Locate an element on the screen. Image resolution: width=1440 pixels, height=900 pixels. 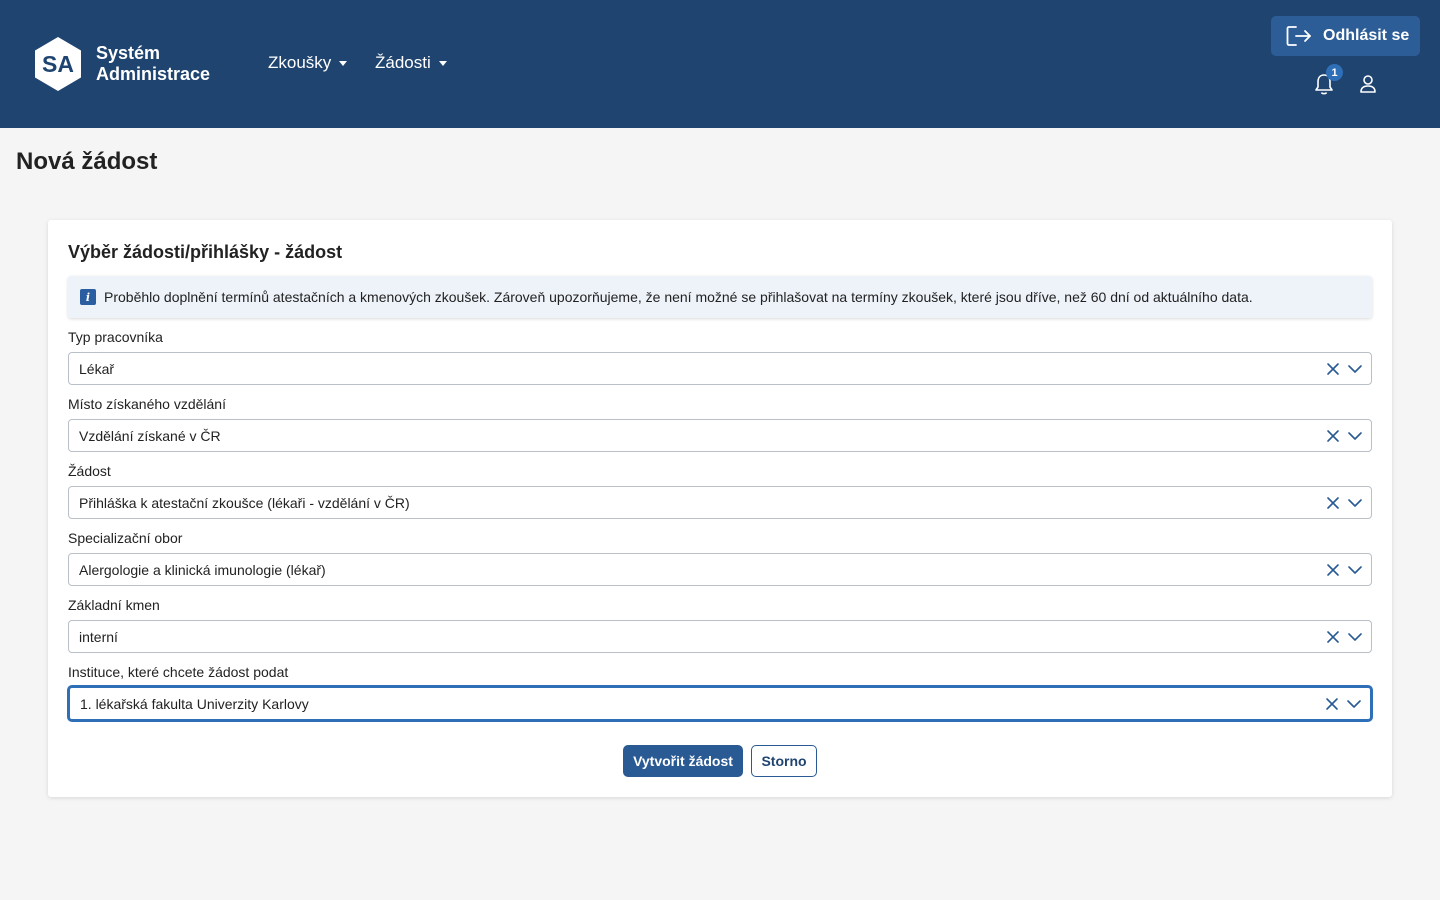
logo-hexagon-icon: SA is located at coordinates (58, 64).